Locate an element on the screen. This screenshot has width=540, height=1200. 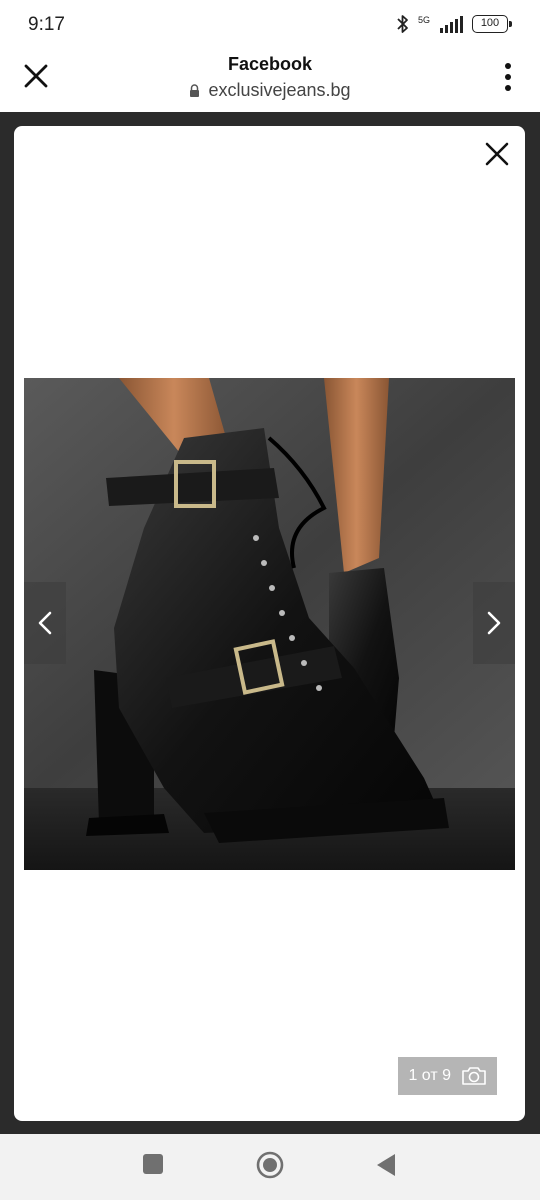
url-display: exclusivejeans.bg is located at coordinates (270, 90).